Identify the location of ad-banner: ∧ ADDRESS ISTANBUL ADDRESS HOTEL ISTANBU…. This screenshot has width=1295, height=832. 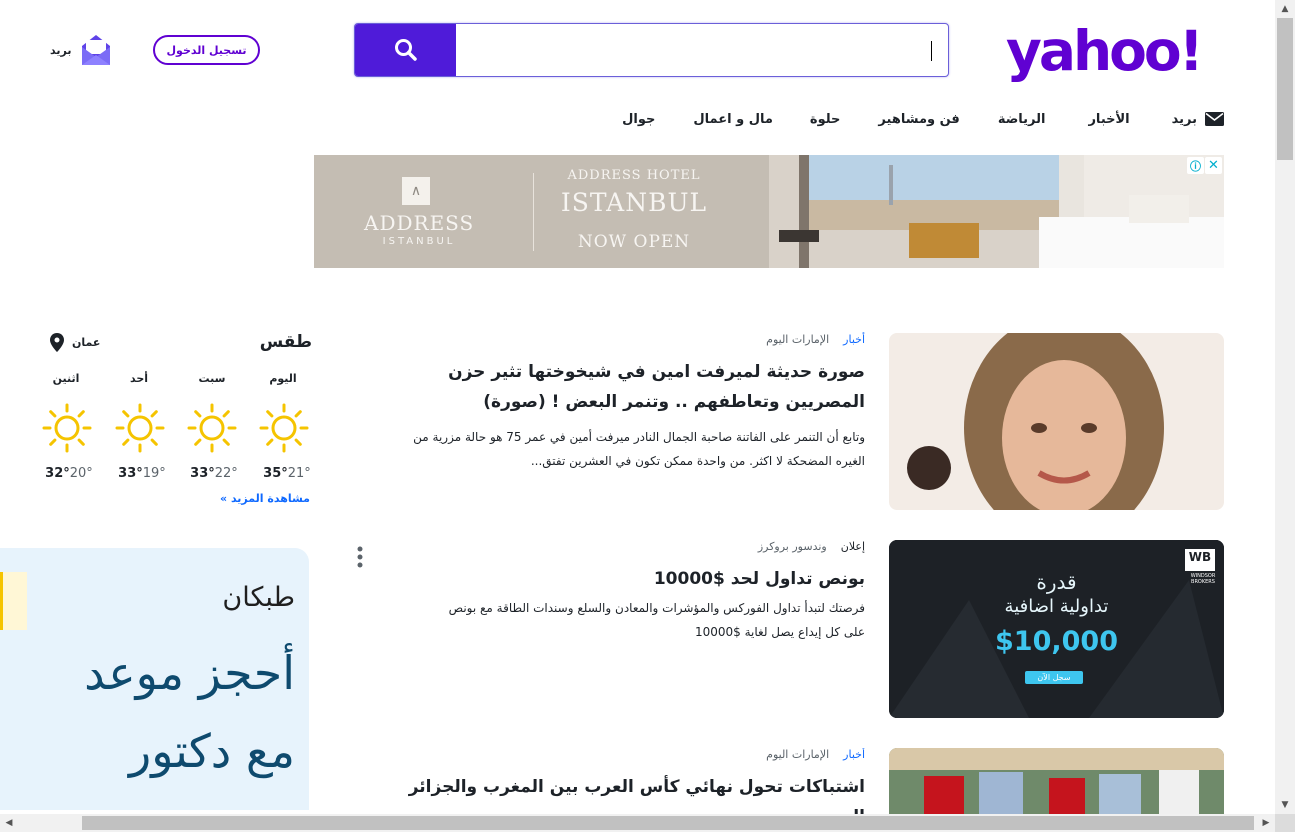
(769, 211).